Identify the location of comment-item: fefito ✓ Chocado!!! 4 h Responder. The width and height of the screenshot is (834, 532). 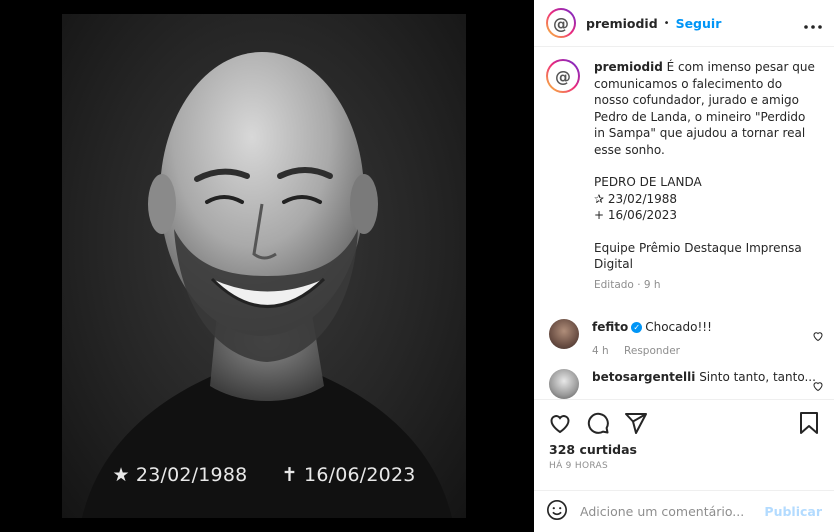
(684, 339).